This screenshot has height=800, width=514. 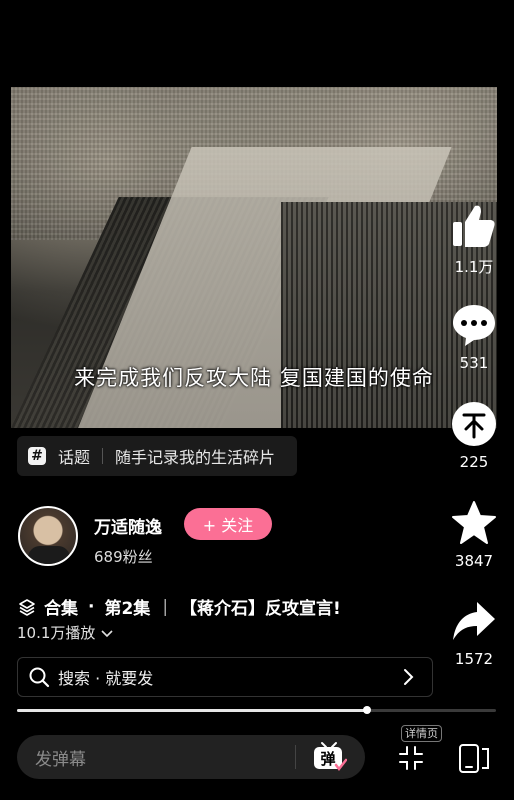 What do you see at coordinates (474, 226) in the screenshot?
I see `thumbs-up-icon` at bounding box center [474, 226].